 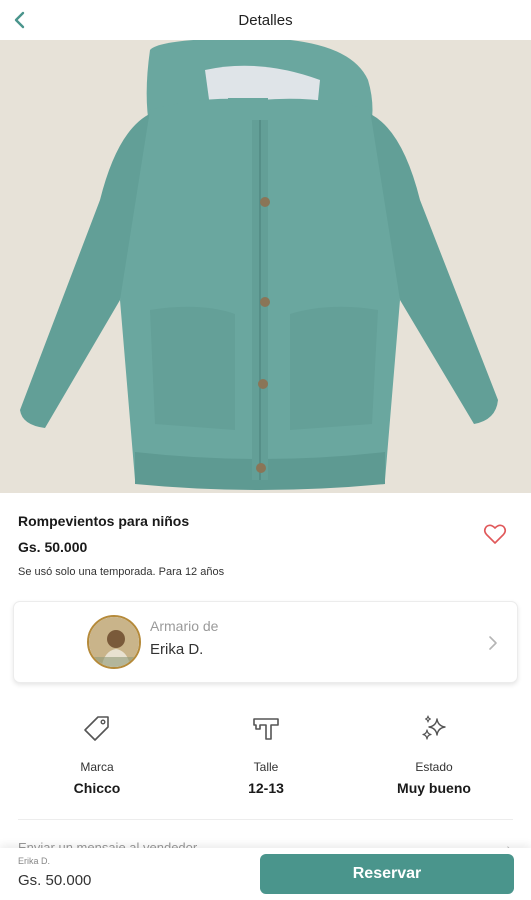 What do you see at coordinates (434, 767) in the screenshot?
I see `attribute-label: Estado` at bounding box center [434, 767].